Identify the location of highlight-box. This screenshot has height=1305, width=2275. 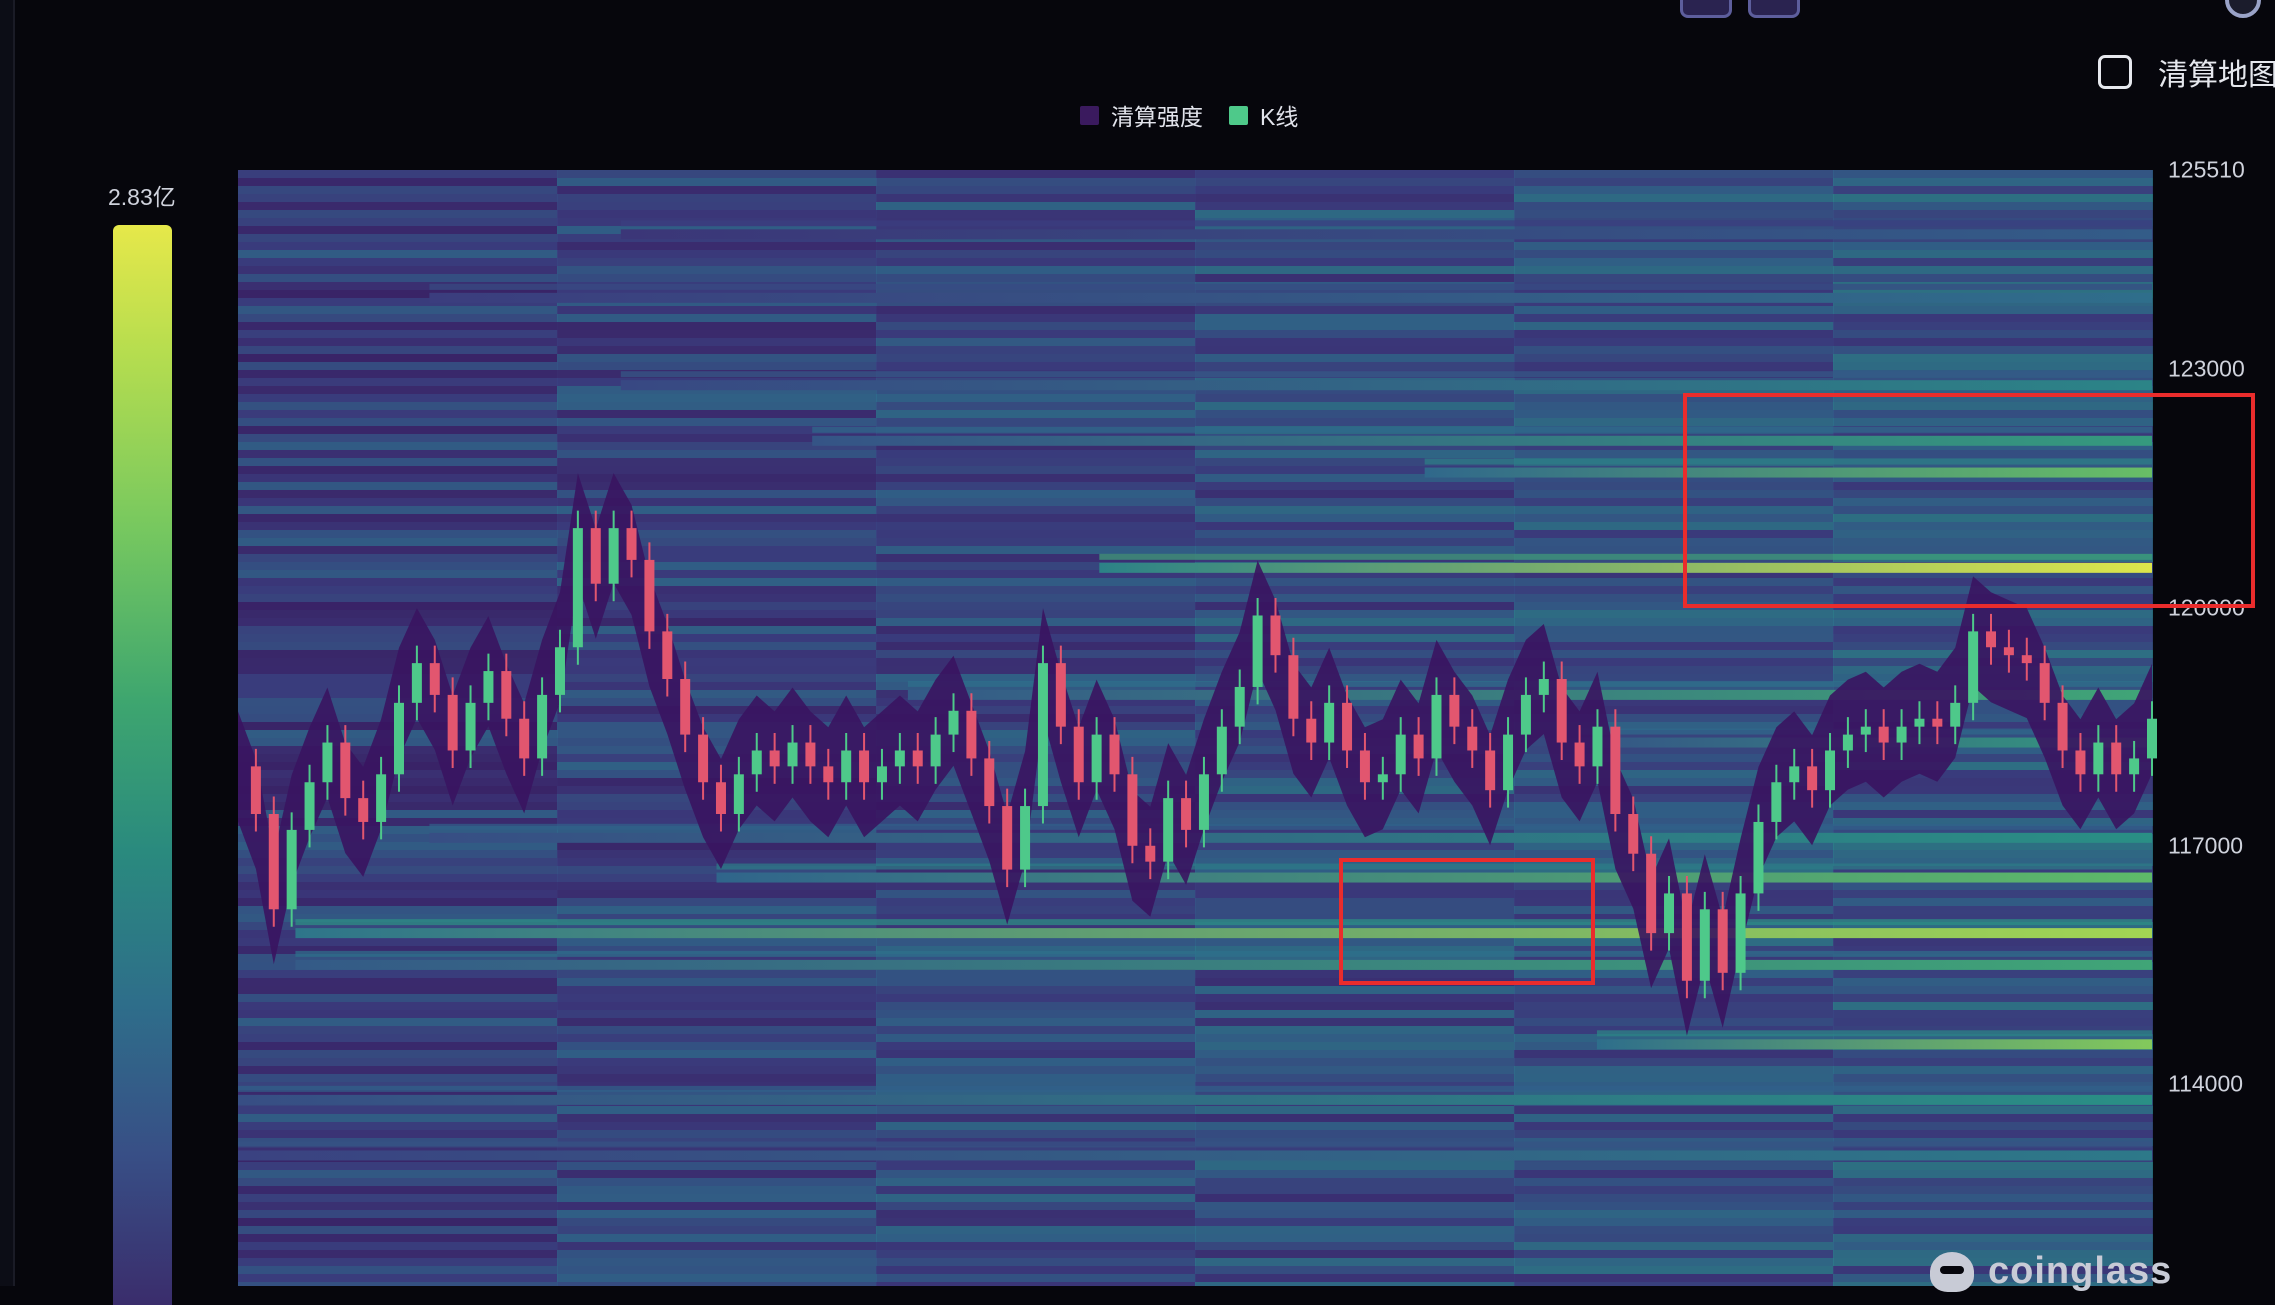
(1969, 500).